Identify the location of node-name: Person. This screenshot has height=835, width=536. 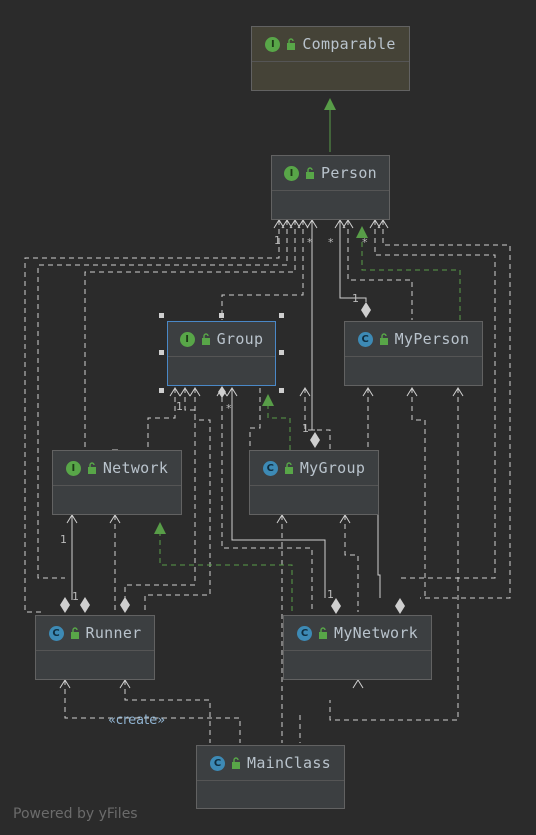
(349, 173).